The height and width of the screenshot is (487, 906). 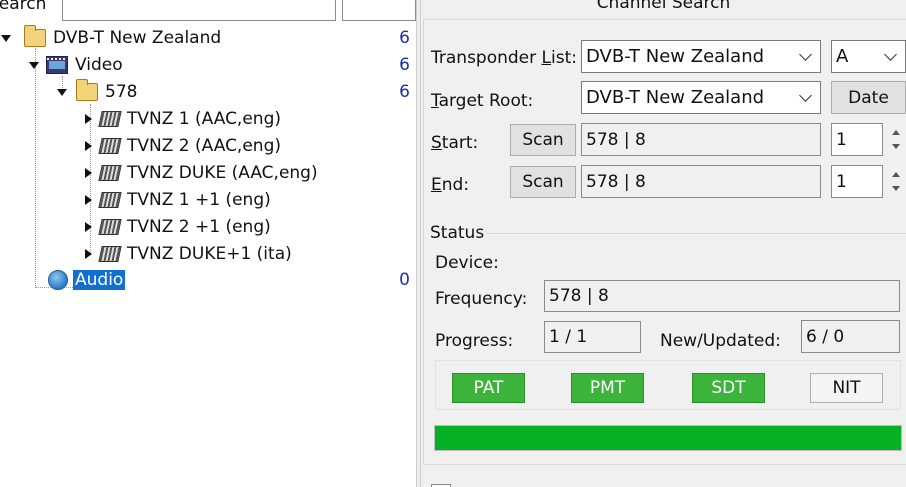 What do you see at coordinates (543, 182) in the screenshot?
I see `end-scan-button: Scan` at bounding box center [543, 182].